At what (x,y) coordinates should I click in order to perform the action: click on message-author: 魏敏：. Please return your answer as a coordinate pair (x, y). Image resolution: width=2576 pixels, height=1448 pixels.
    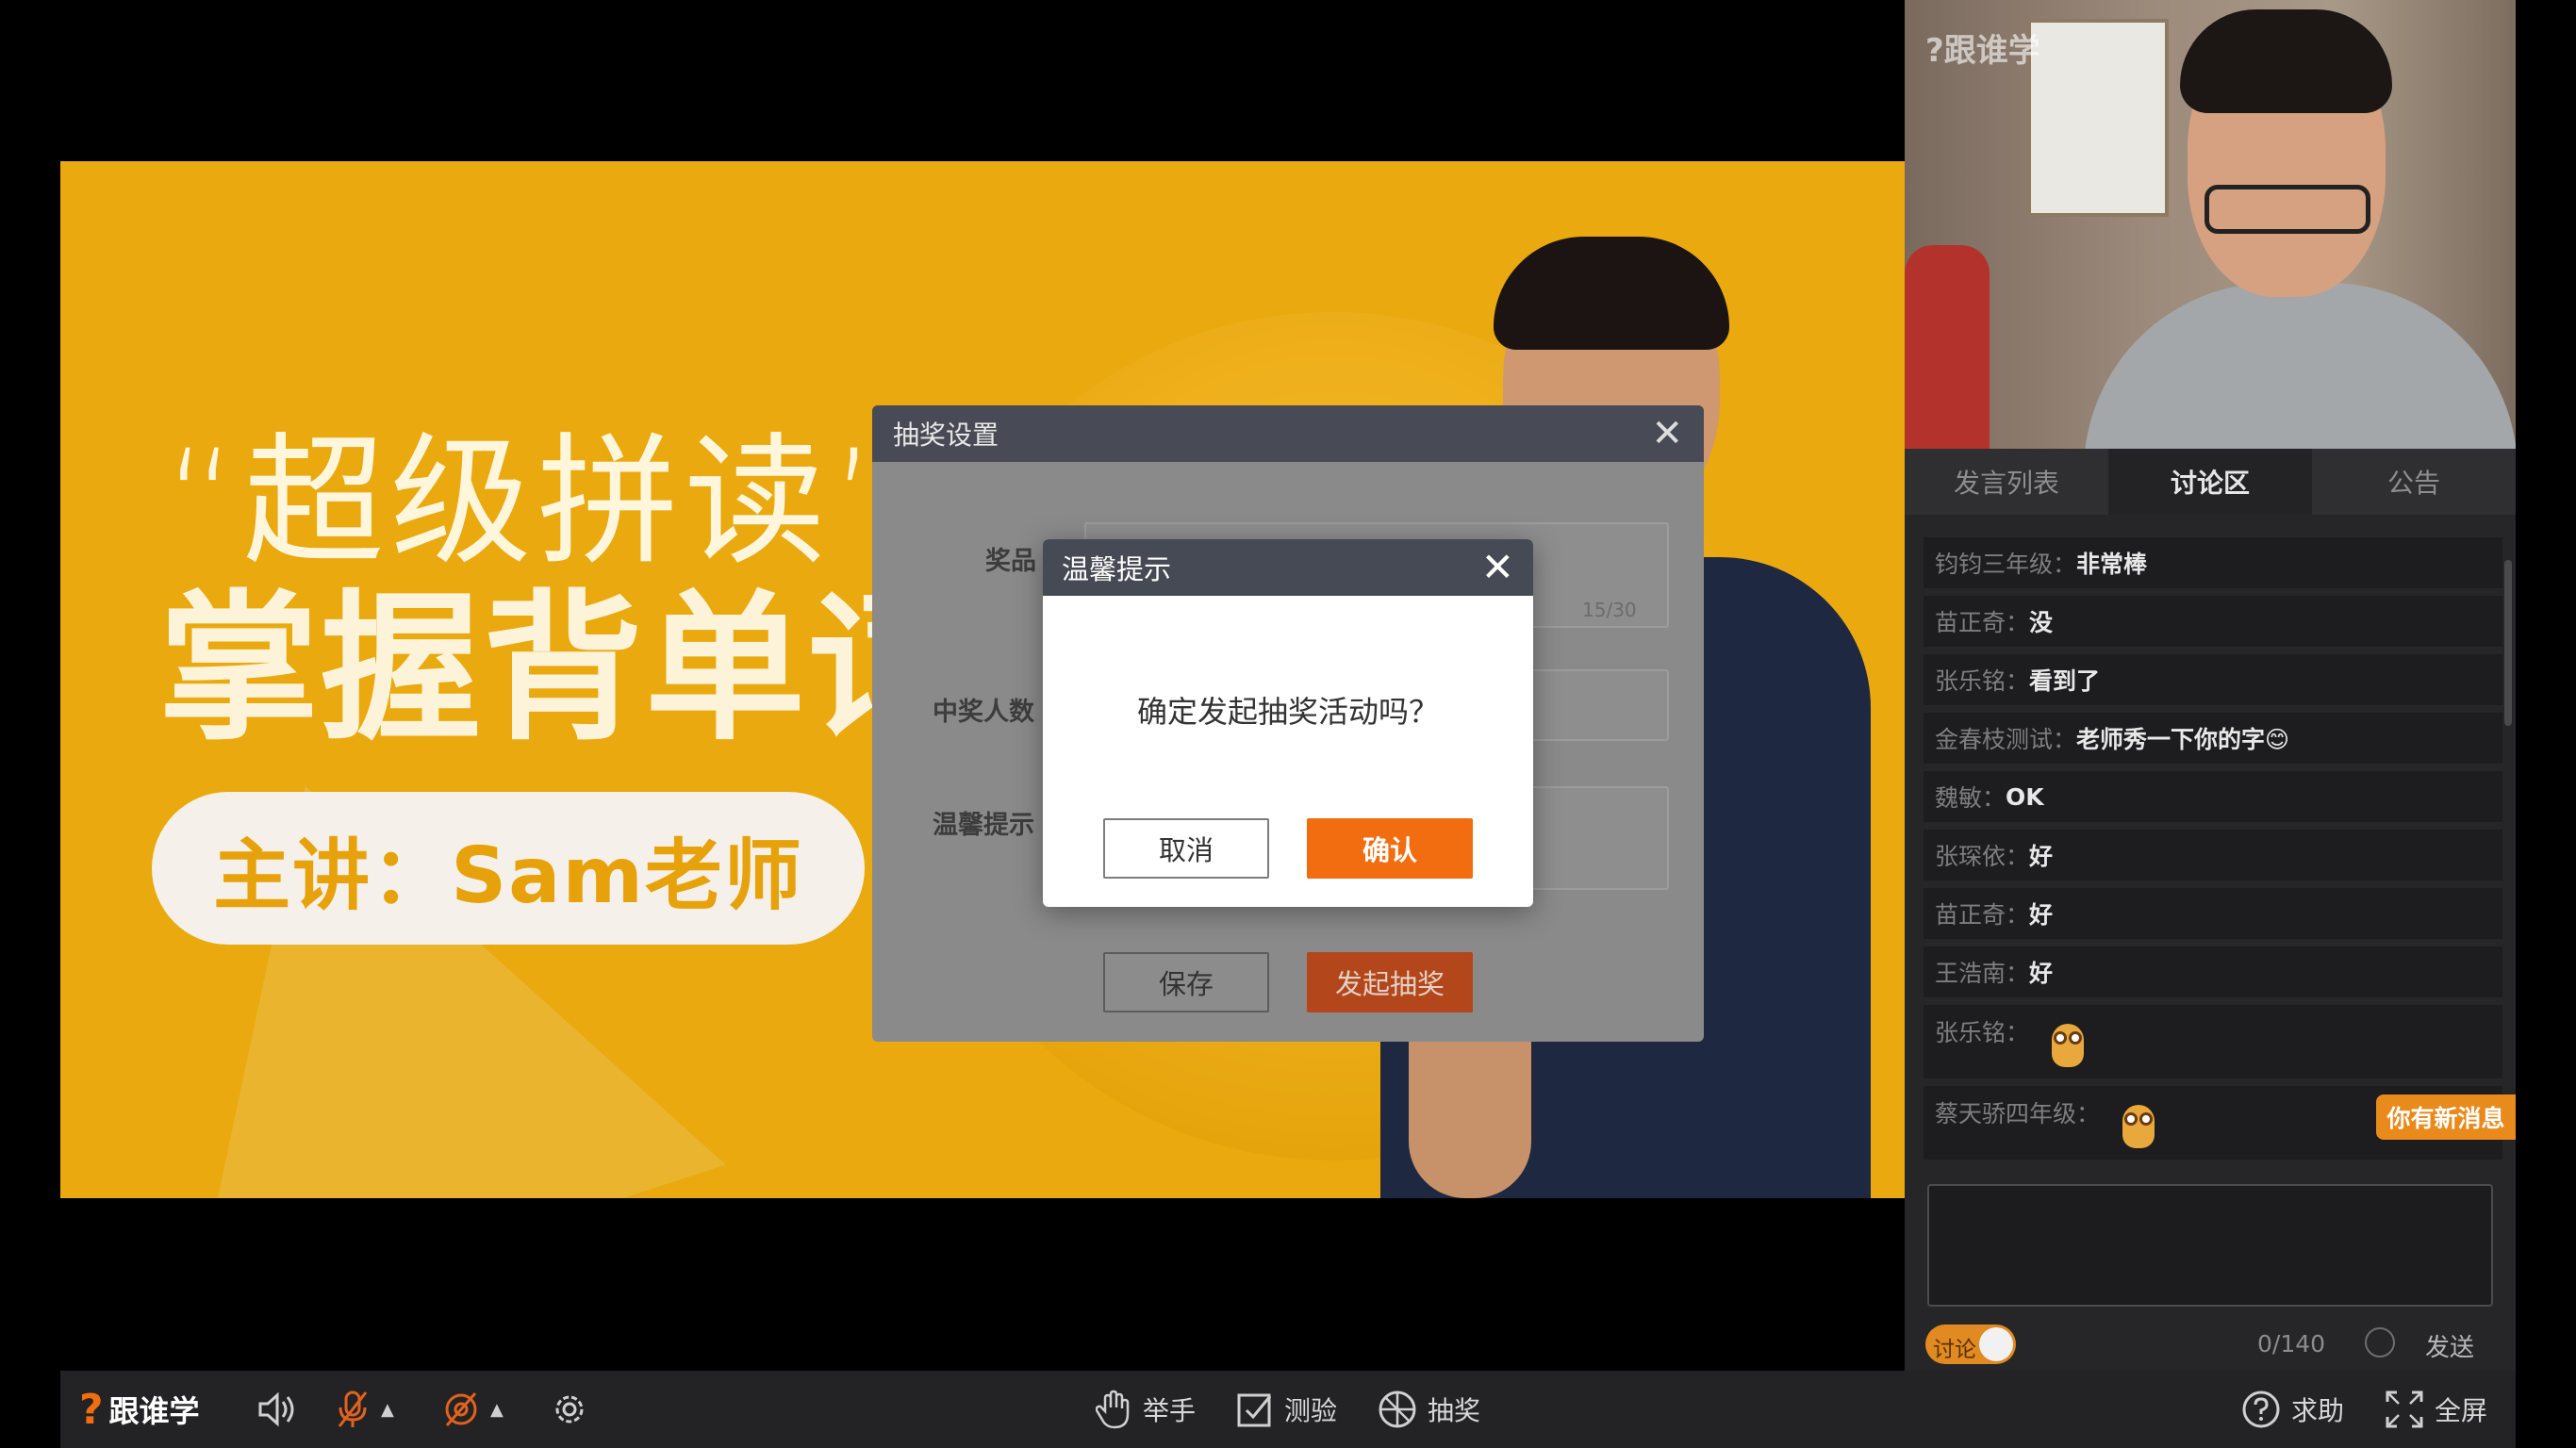
    Looking at the image, I should click on (1970, 798).